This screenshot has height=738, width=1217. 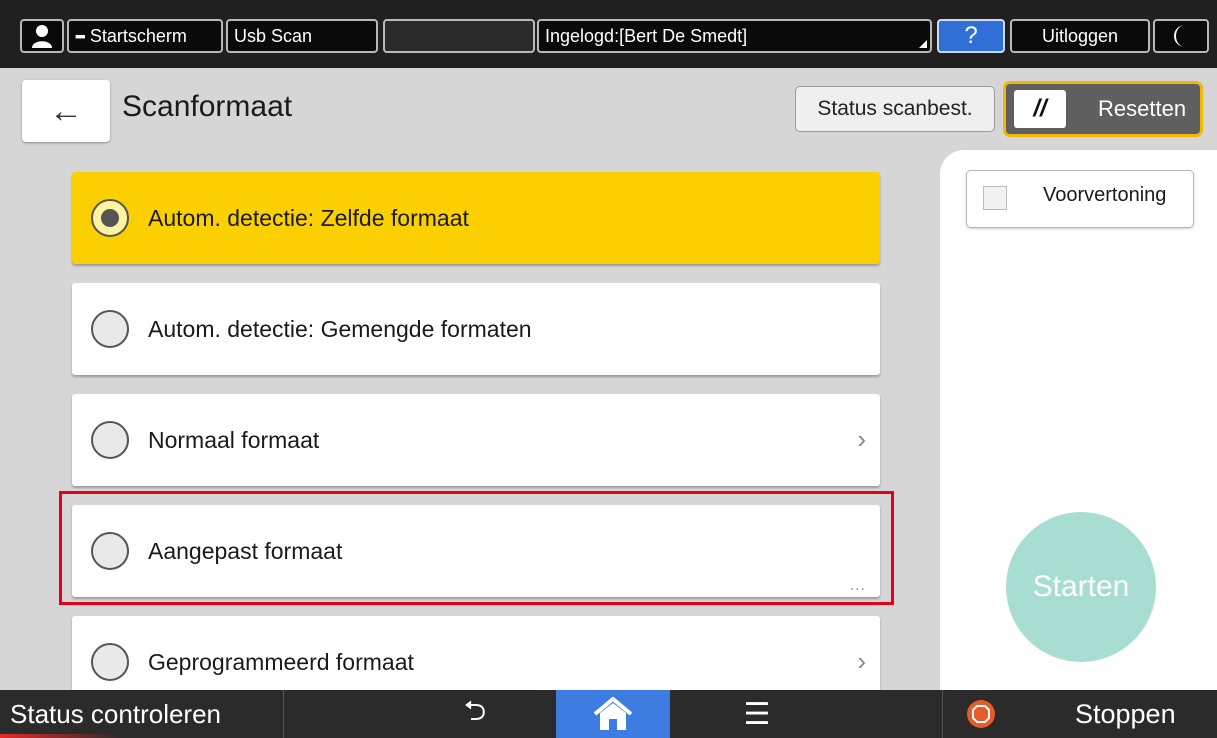 I want to click on logout-label: Uitloggen, so click(x=1080, y=35).